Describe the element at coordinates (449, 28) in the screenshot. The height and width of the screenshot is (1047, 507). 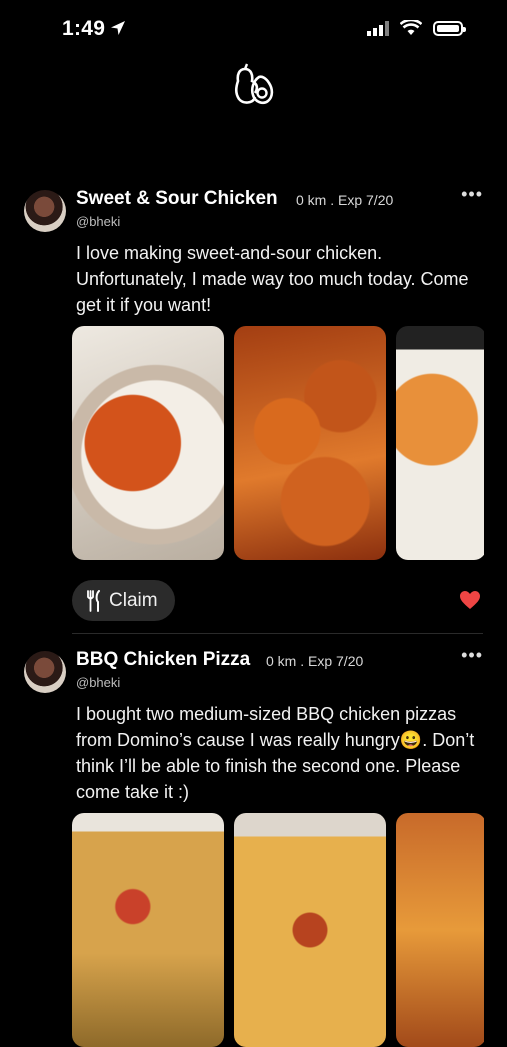
I see `battery-icon` at that location.